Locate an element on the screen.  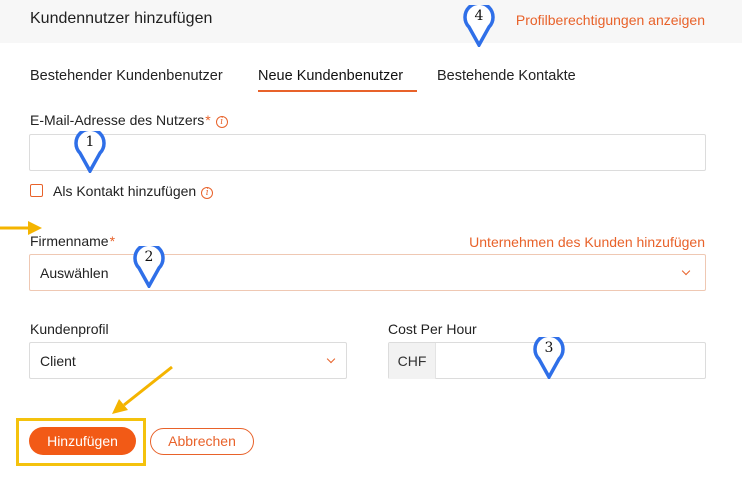
marker-4-icon: 4 is located at coordinates (479, 25).